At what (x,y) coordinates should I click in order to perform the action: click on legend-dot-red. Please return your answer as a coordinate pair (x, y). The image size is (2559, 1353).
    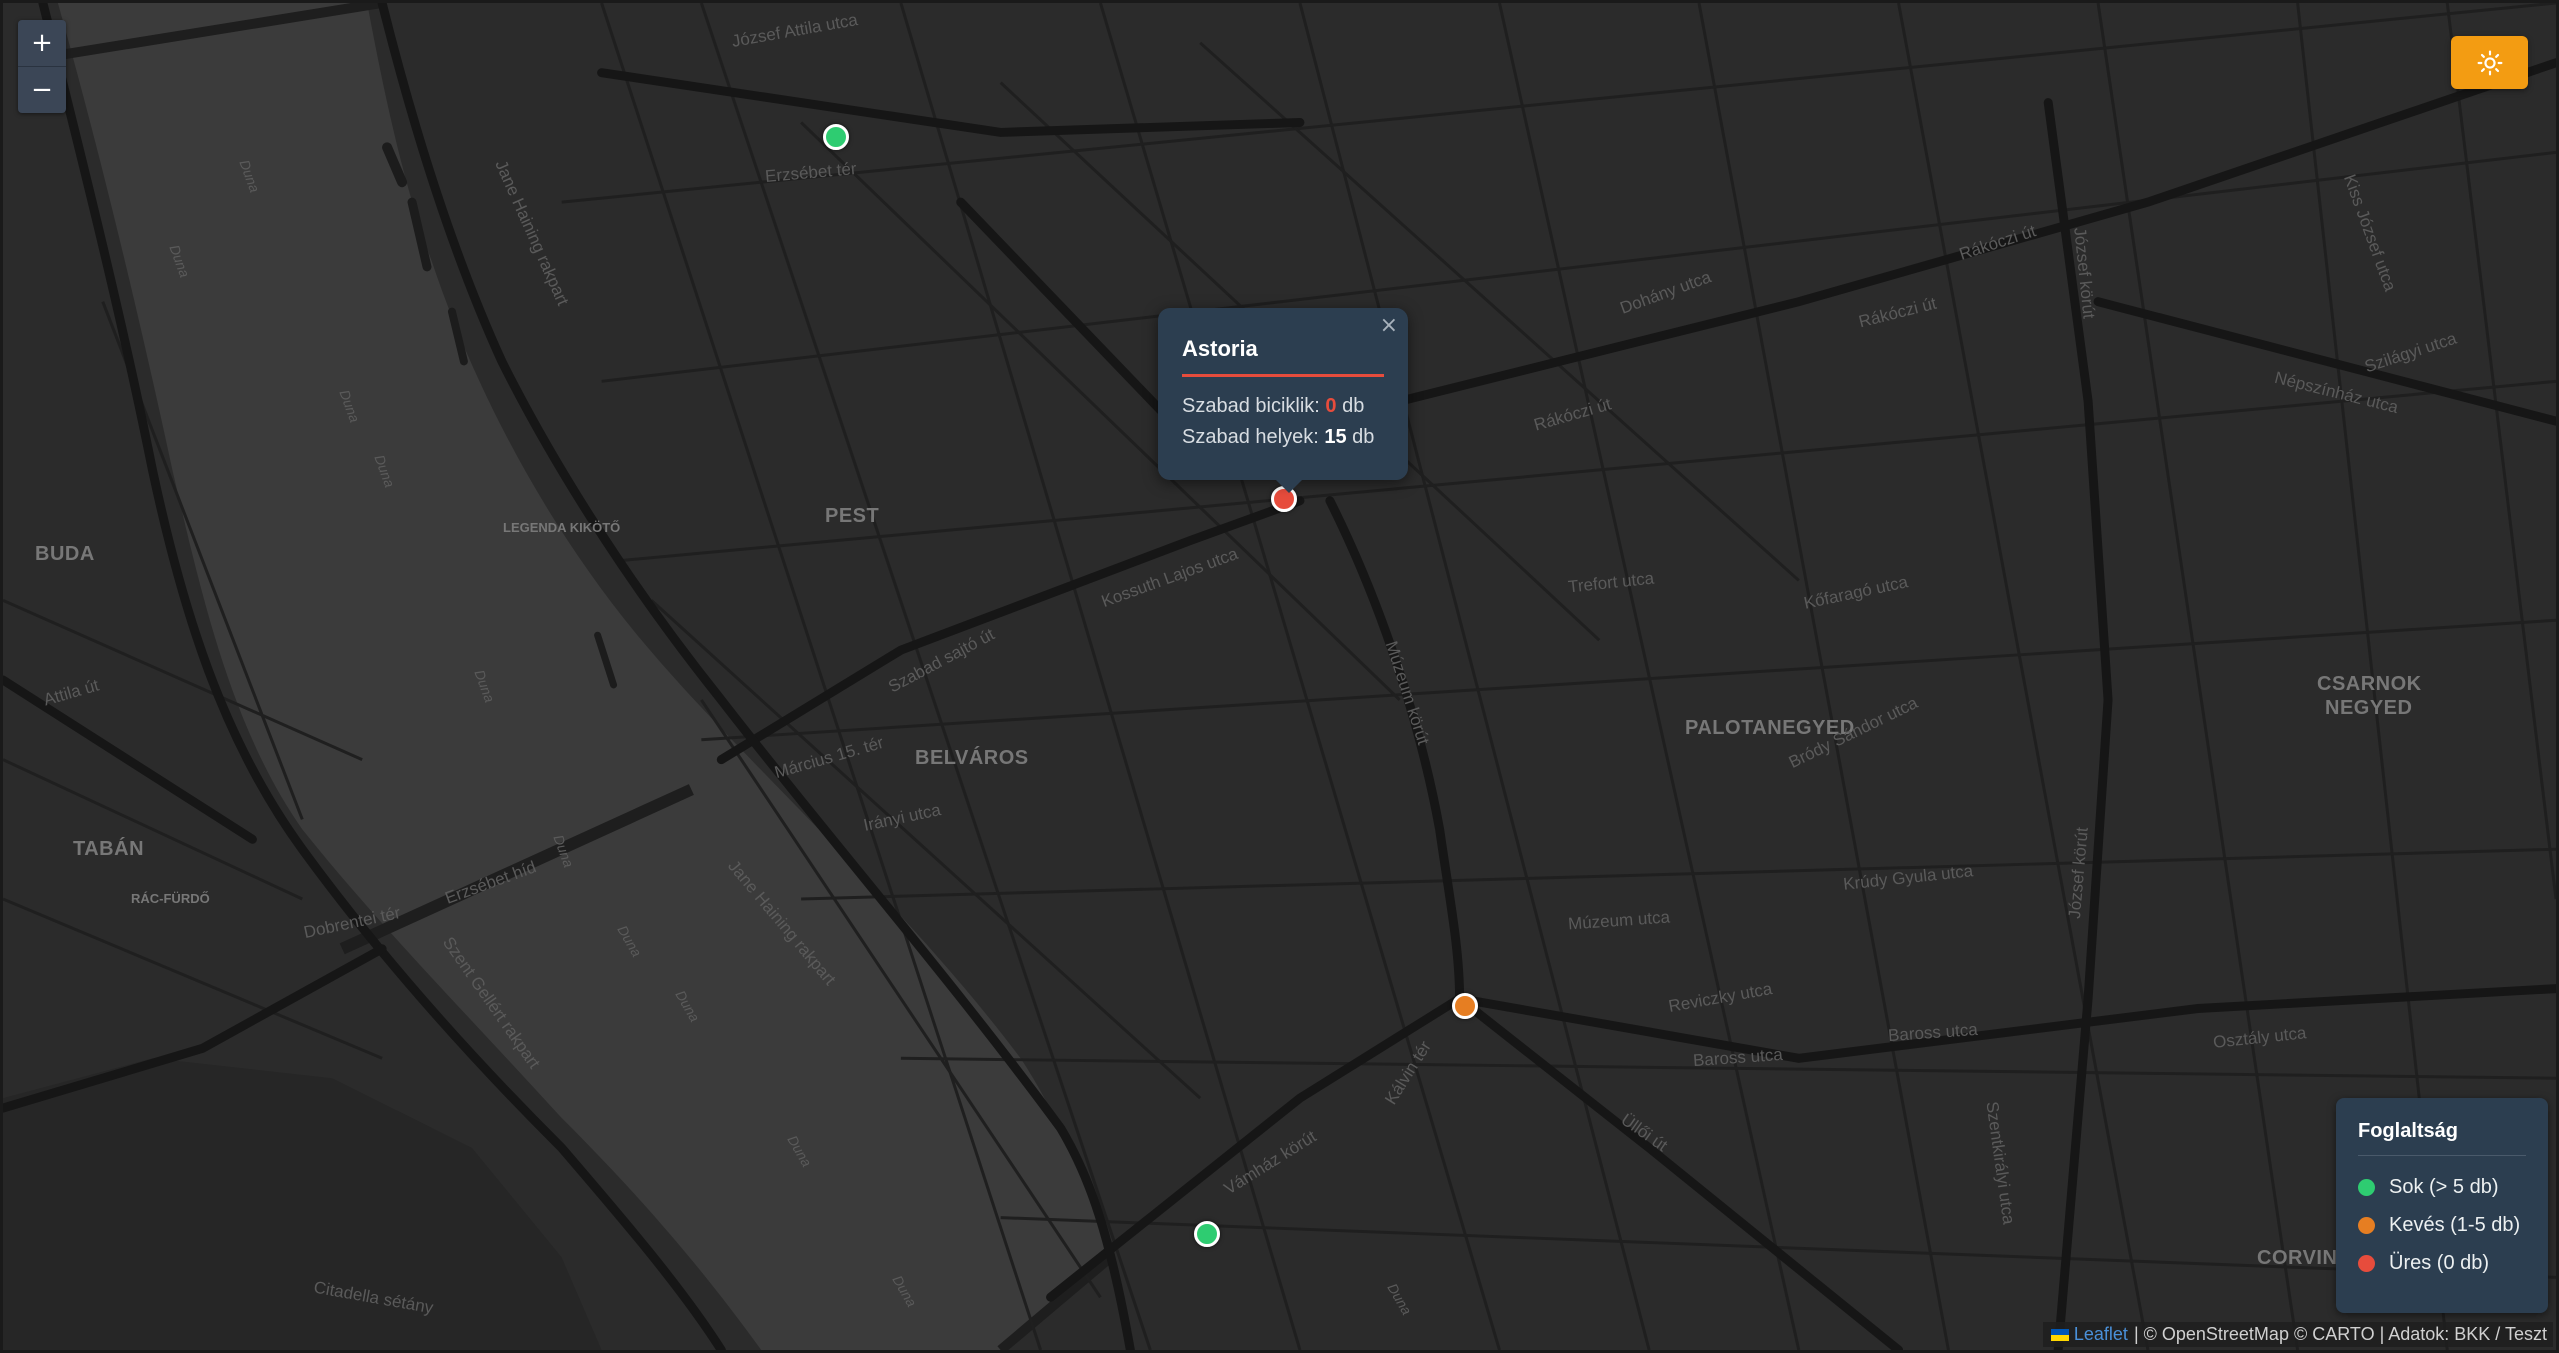
    Looking at the image, I should click on (2366, 1263).